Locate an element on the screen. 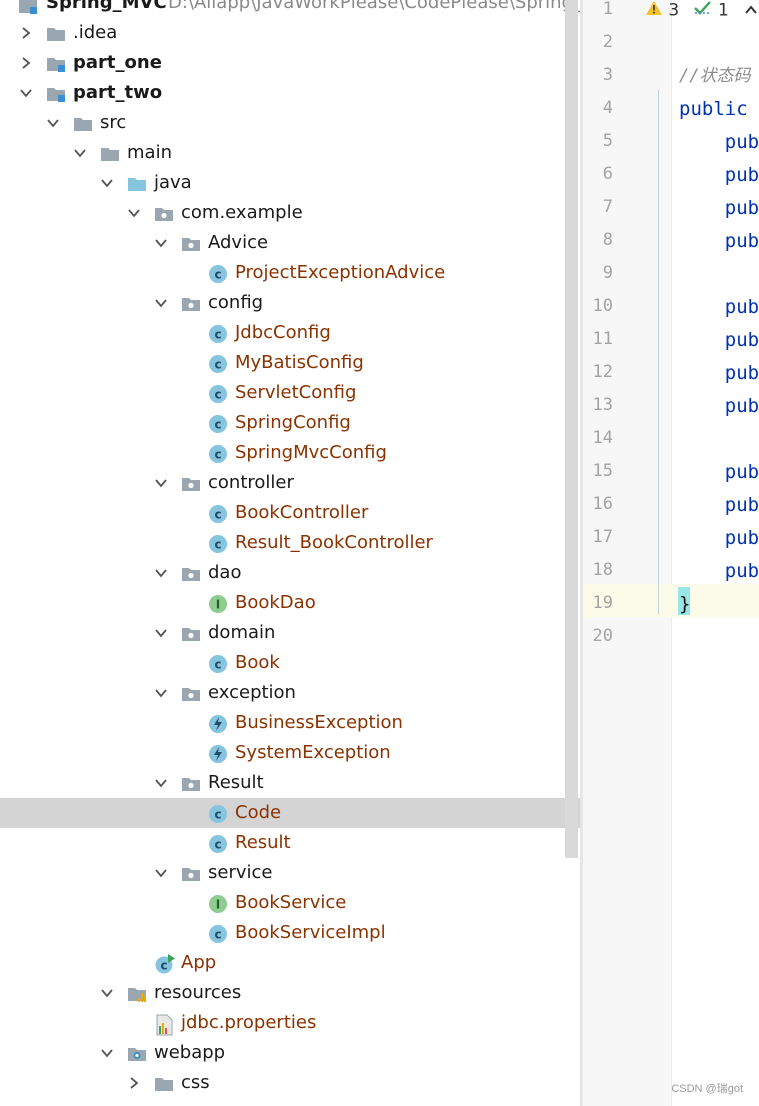 This screenshot has height=1106, width=759. tree-item: c ProjectExceptionAdvice is located at coordinates (290, 273).